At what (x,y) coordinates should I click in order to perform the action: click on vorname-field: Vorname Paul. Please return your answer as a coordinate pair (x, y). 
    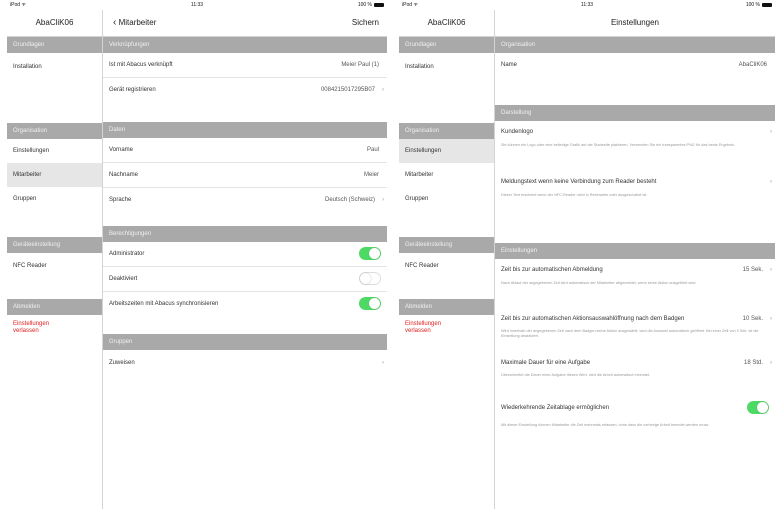
    Looking at the image, I should click on (245, 150).